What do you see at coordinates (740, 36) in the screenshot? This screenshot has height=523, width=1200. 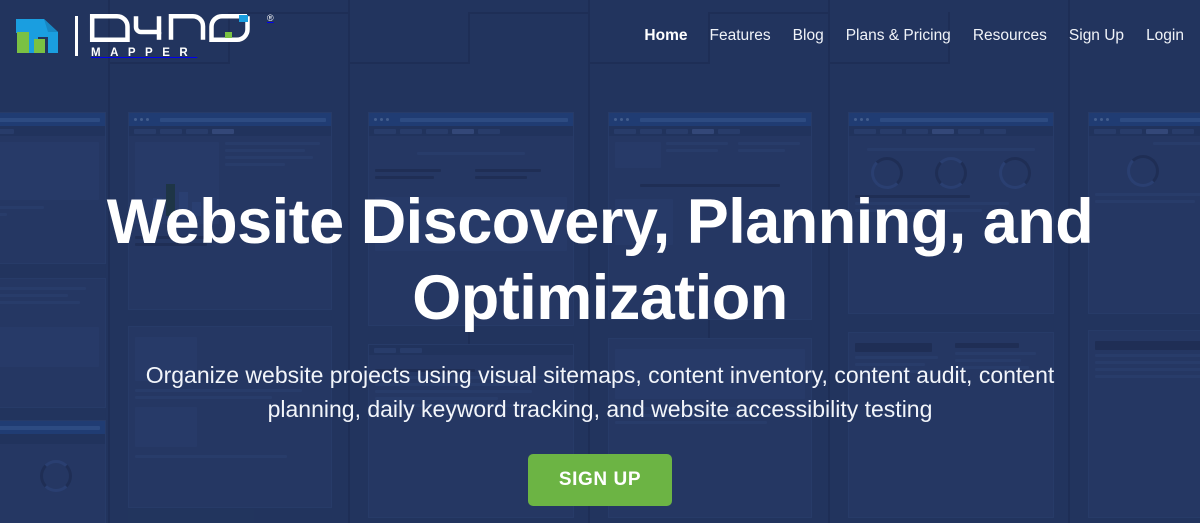 I see `nav-item-features: Features` at bounding box center [740, 36].